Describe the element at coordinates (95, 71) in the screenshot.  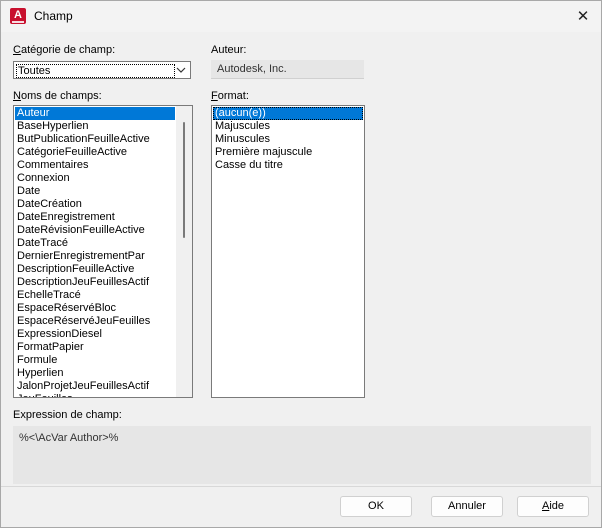
I see `category-selected-value: Toutes` at that location.